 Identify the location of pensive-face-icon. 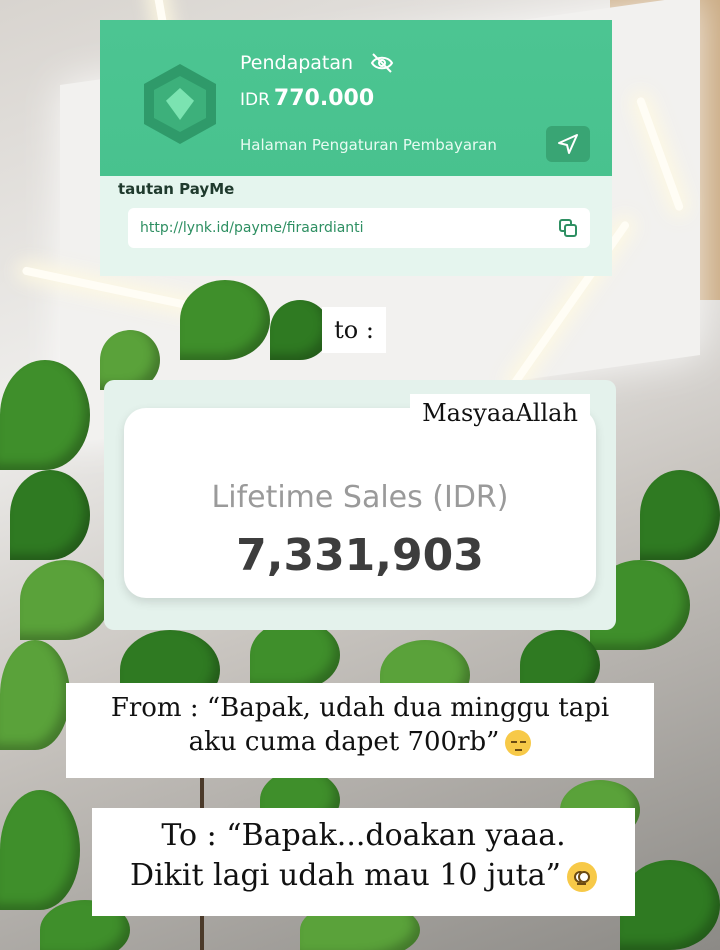
(518, 743).